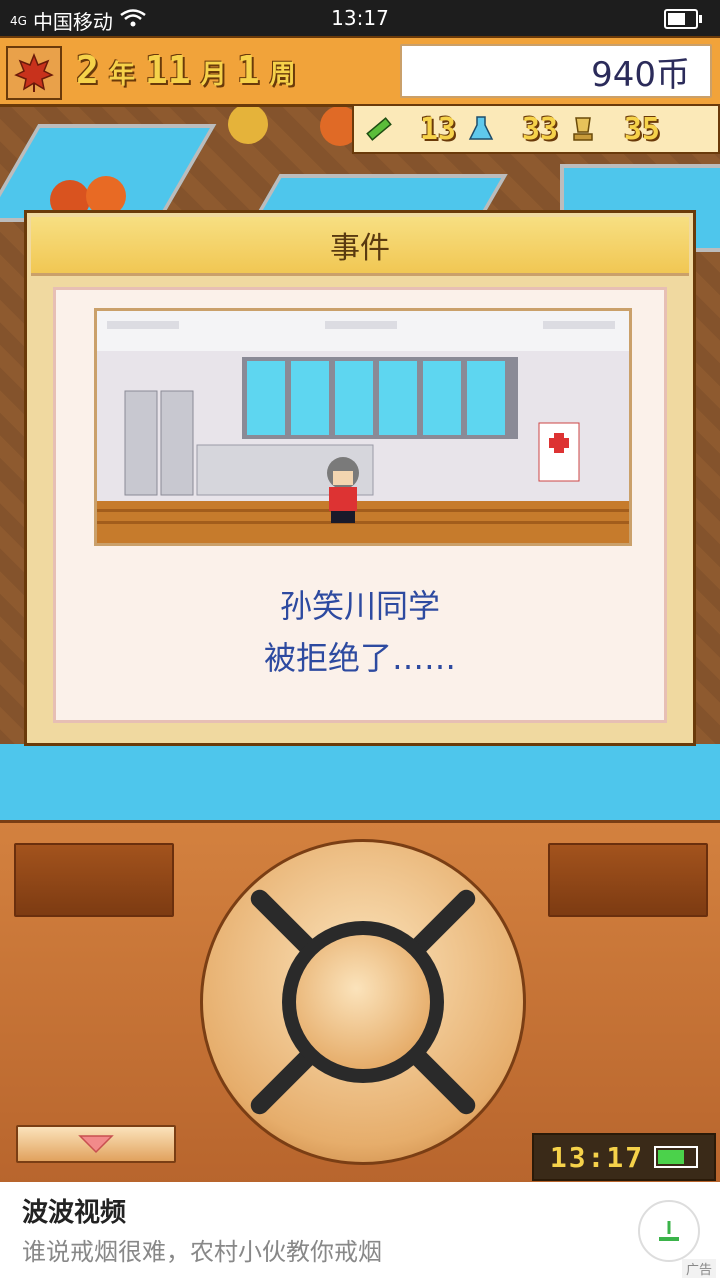 This screenshot has width=720, height=1280. I want to click on down-arrow-icon, so click(96, 1144).